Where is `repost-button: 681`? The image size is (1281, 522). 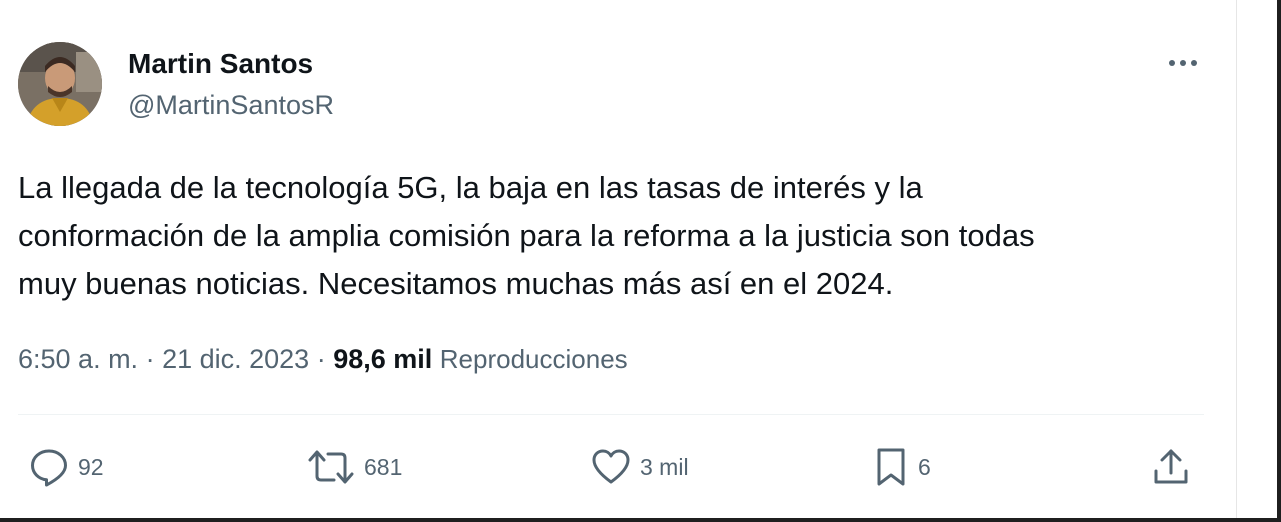 repost-button: 681 is located at coordinates (354, 467).